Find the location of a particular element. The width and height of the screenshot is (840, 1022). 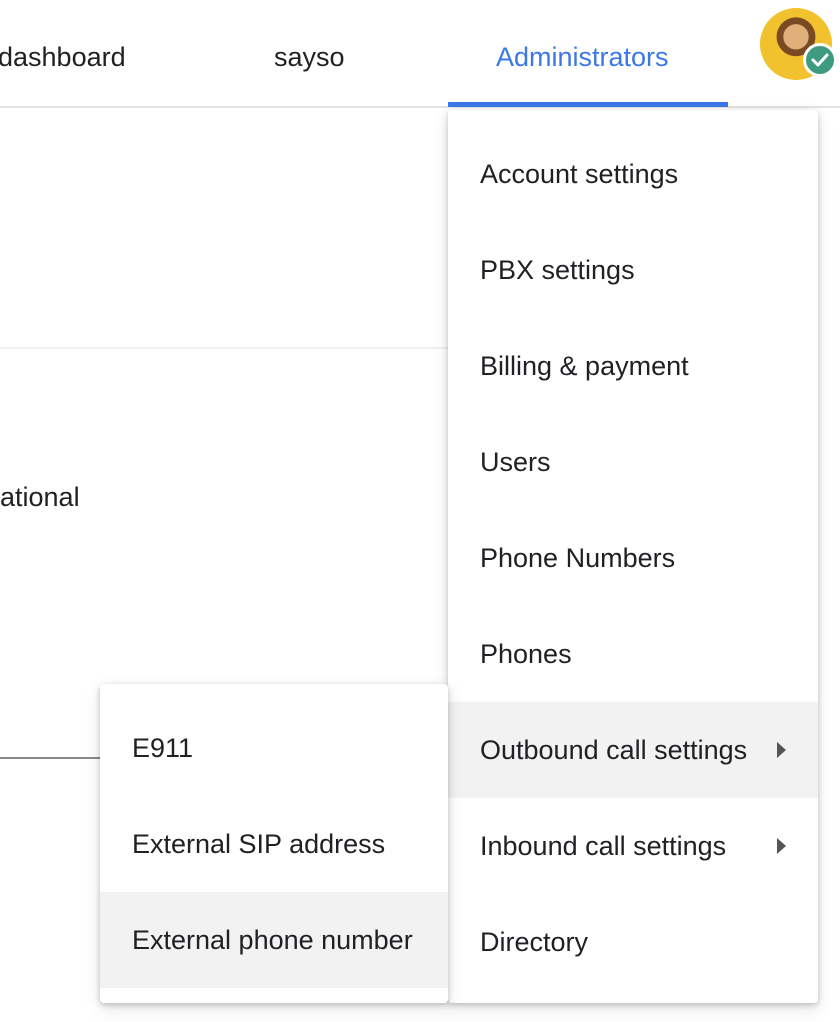

submenu-item-label: External phone number is located at coordinates (272, 939).